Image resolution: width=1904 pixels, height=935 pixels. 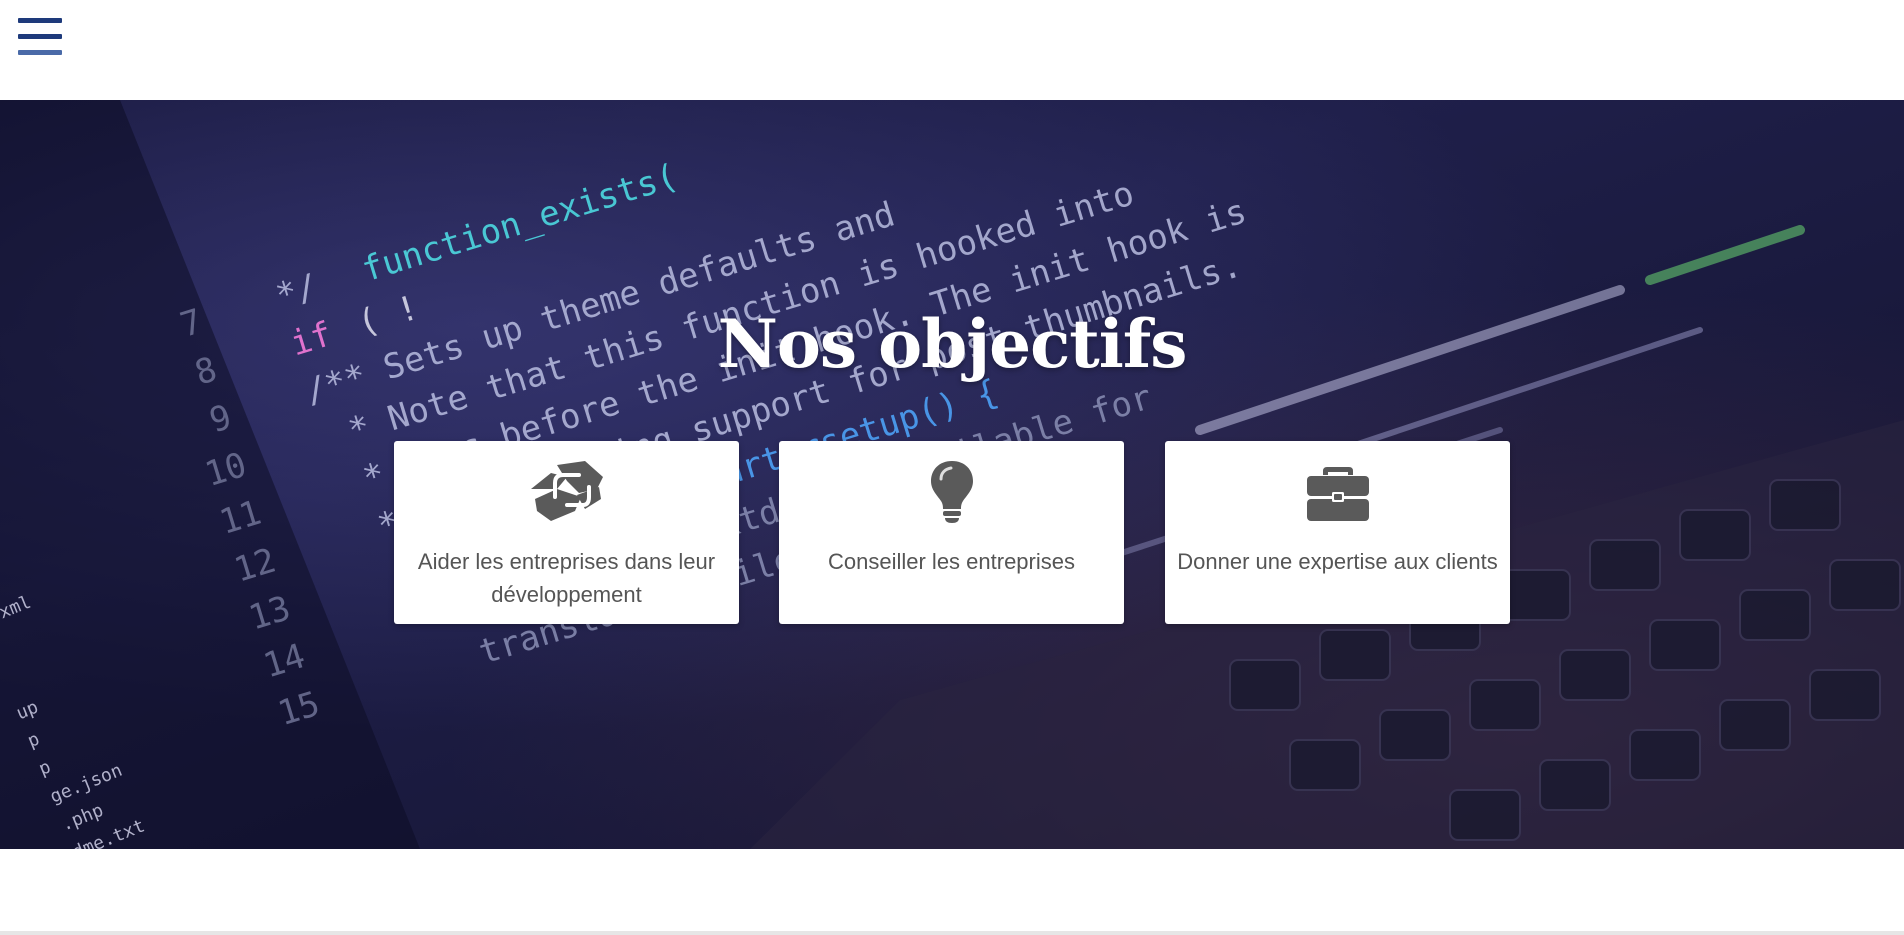 What do you see at coordinates (951, 561) in the screenshot?
I see `card-label: Conseiller les entreprises` at bounding box center [951, 561].